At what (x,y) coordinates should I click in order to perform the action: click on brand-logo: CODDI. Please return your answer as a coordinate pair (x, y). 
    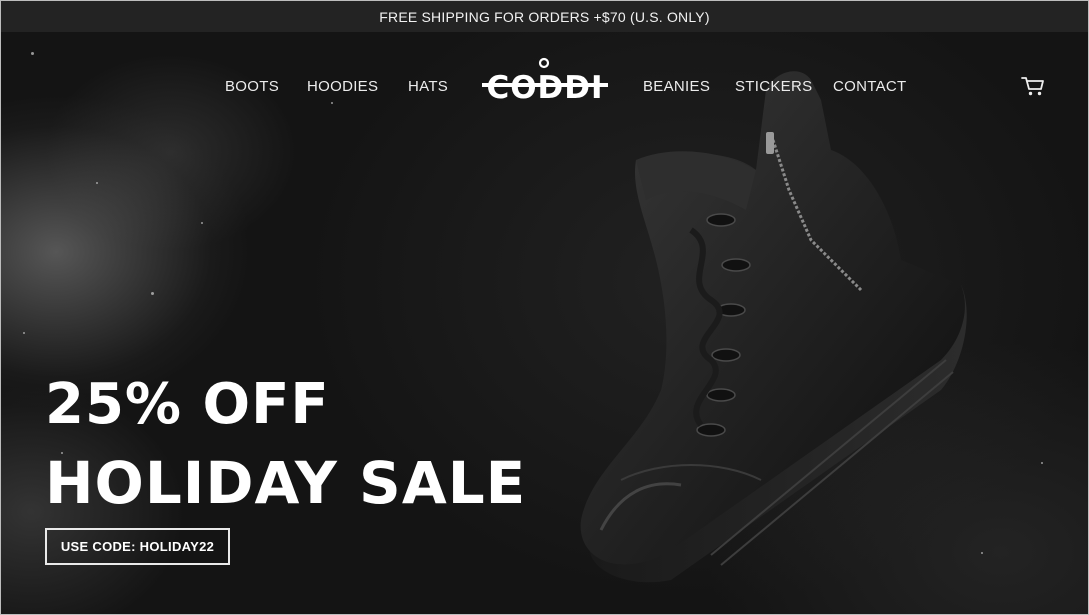
    Looking at the image, I should click on (545, 81).